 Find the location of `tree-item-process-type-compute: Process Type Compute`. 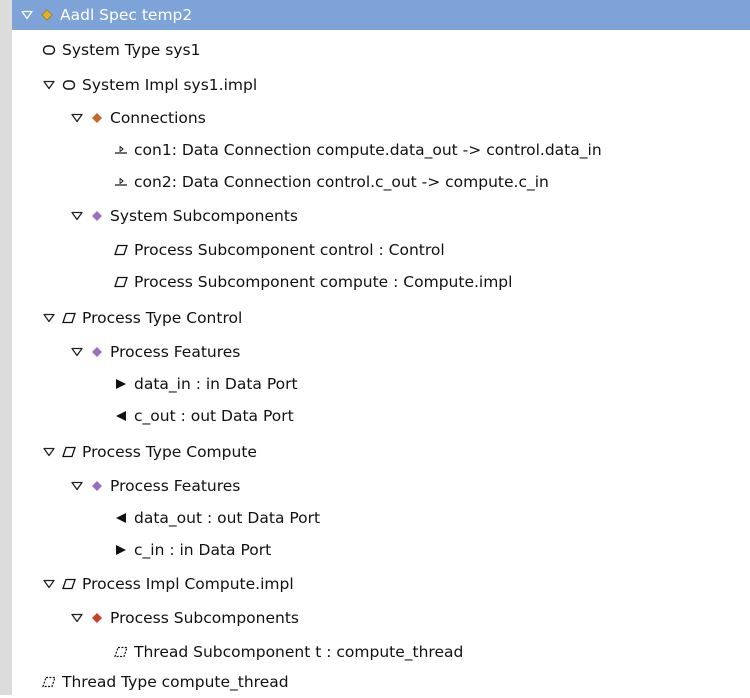

tree-item-process-type-compute: Process Type Compute is located at coordinates (381, 452).